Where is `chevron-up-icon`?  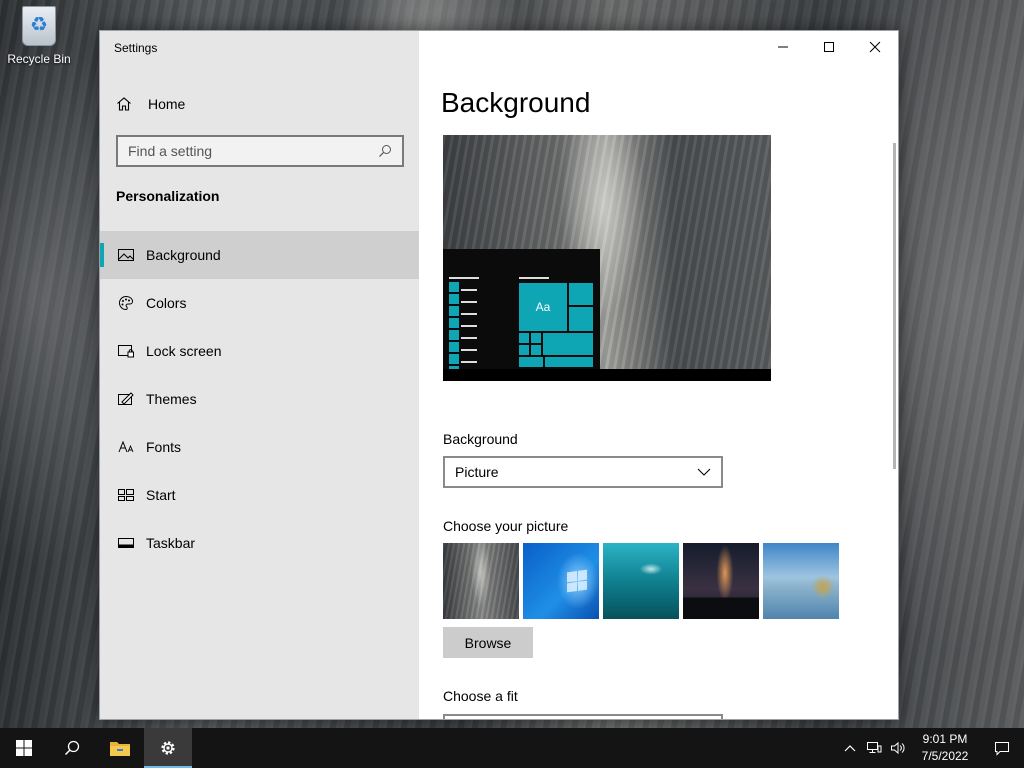
chevron-up-icon is located at coordinates (850, 748).